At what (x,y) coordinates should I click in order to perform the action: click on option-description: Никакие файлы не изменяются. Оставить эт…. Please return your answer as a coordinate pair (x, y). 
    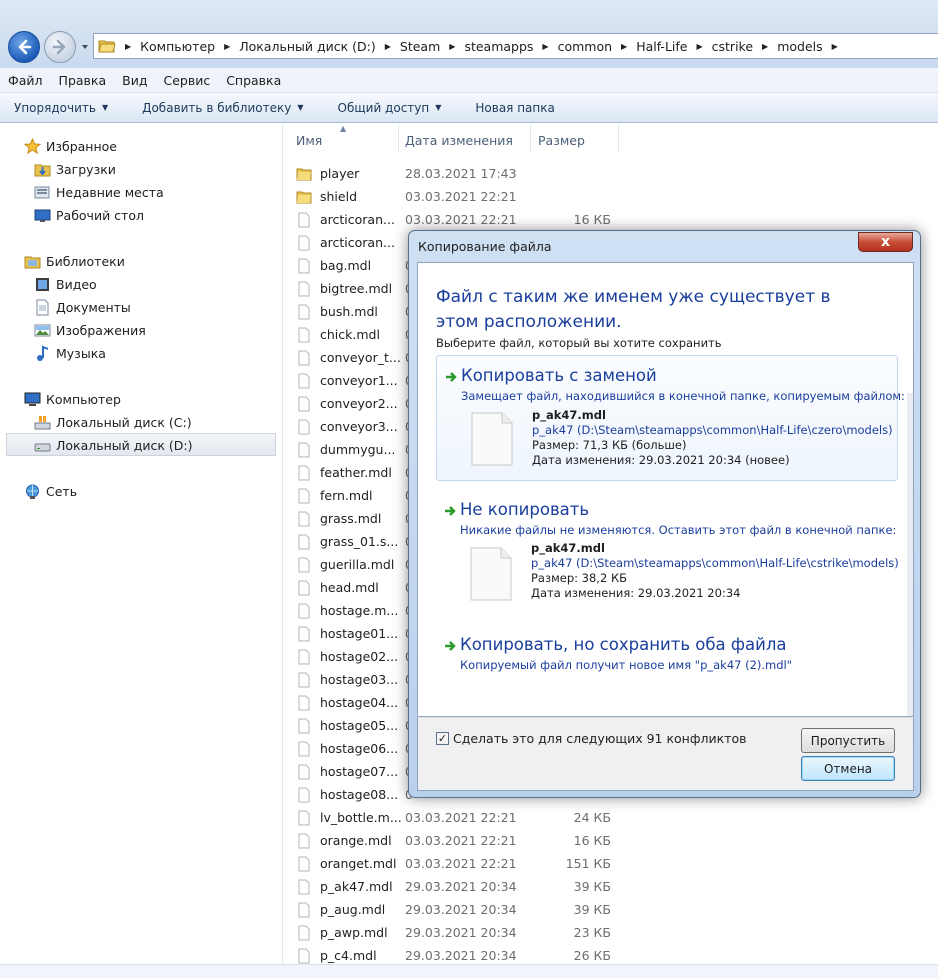
    Looking at the image, I should click on (678, 530).